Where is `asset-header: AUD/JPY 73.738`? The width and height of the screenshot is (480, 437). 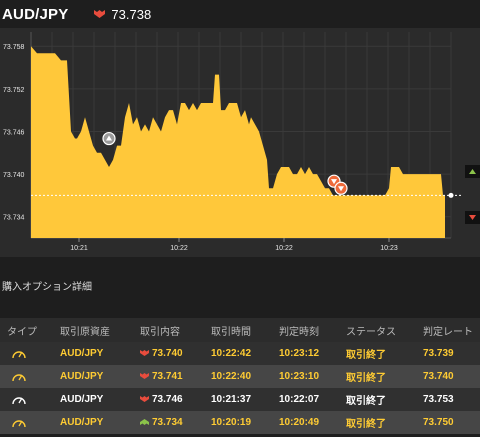
asset-header: AUD/JPY 73.738 is located at coordinates (240, 14).